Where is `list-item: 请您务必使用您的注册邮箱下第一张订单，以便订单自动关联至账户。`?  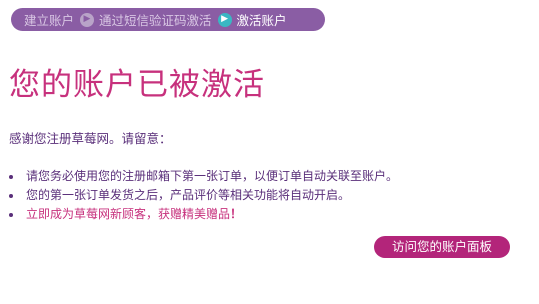
list-item: 请您务必使用您的注册邮箱下第一张订单，以便订单自动关联至账户。 is located at coordinates (203, 176).